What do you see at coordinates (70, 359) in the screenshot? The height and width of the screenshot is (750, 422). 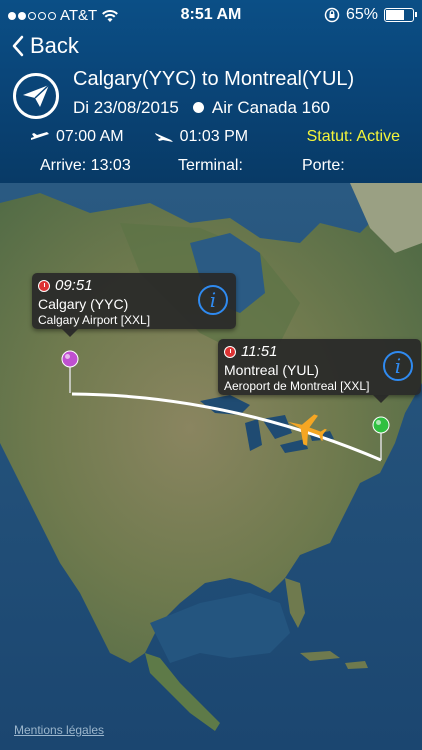 I see `origin-pin-icon` at bounding box center [70, 359].